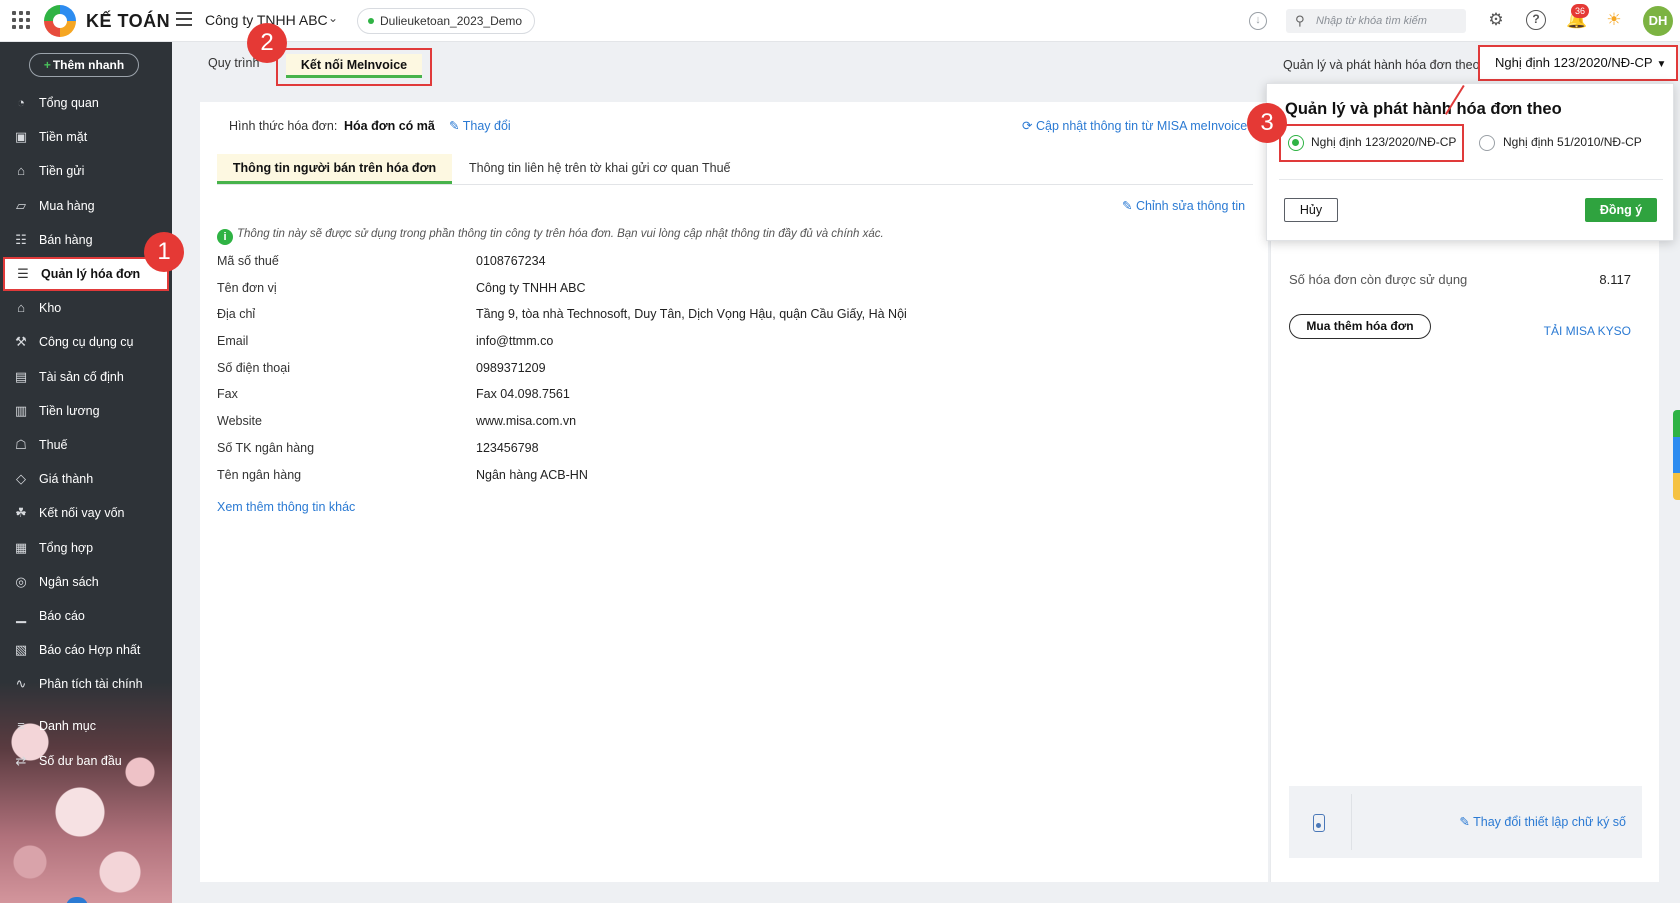  I want to click on search-input, so click(1388, 21).